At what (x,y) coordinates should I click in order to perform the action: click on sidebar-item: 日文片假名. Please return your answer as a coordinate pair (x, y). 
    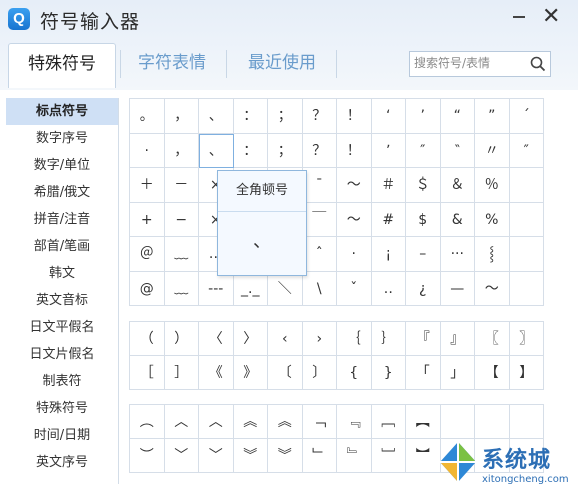
    Looking at the image, I should click on (62, 354).